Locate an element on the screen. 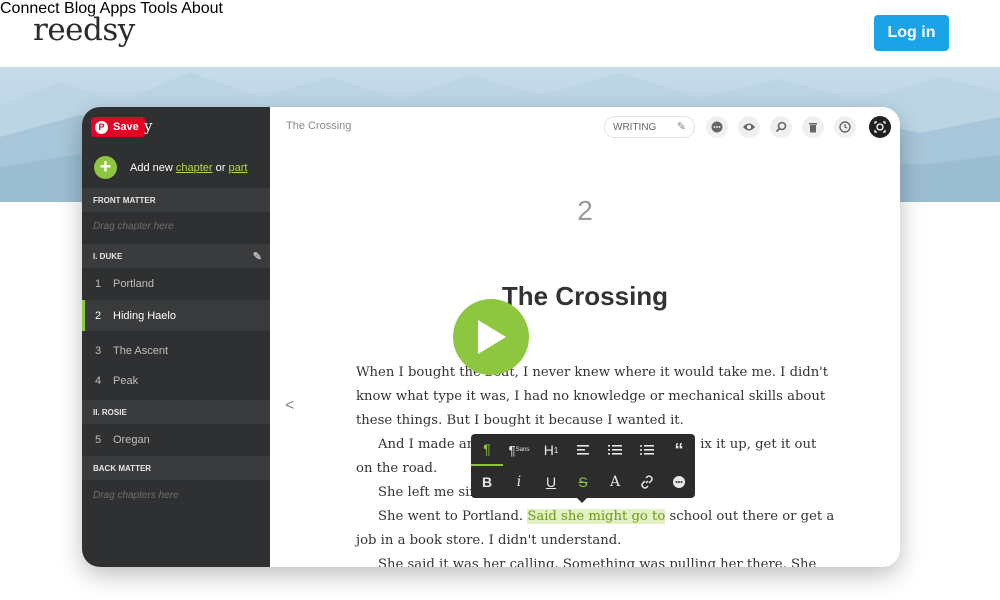 The height and width of the screenshot is (600, 1000). pen-icon: ✎ is located at coordinates (681, 127).